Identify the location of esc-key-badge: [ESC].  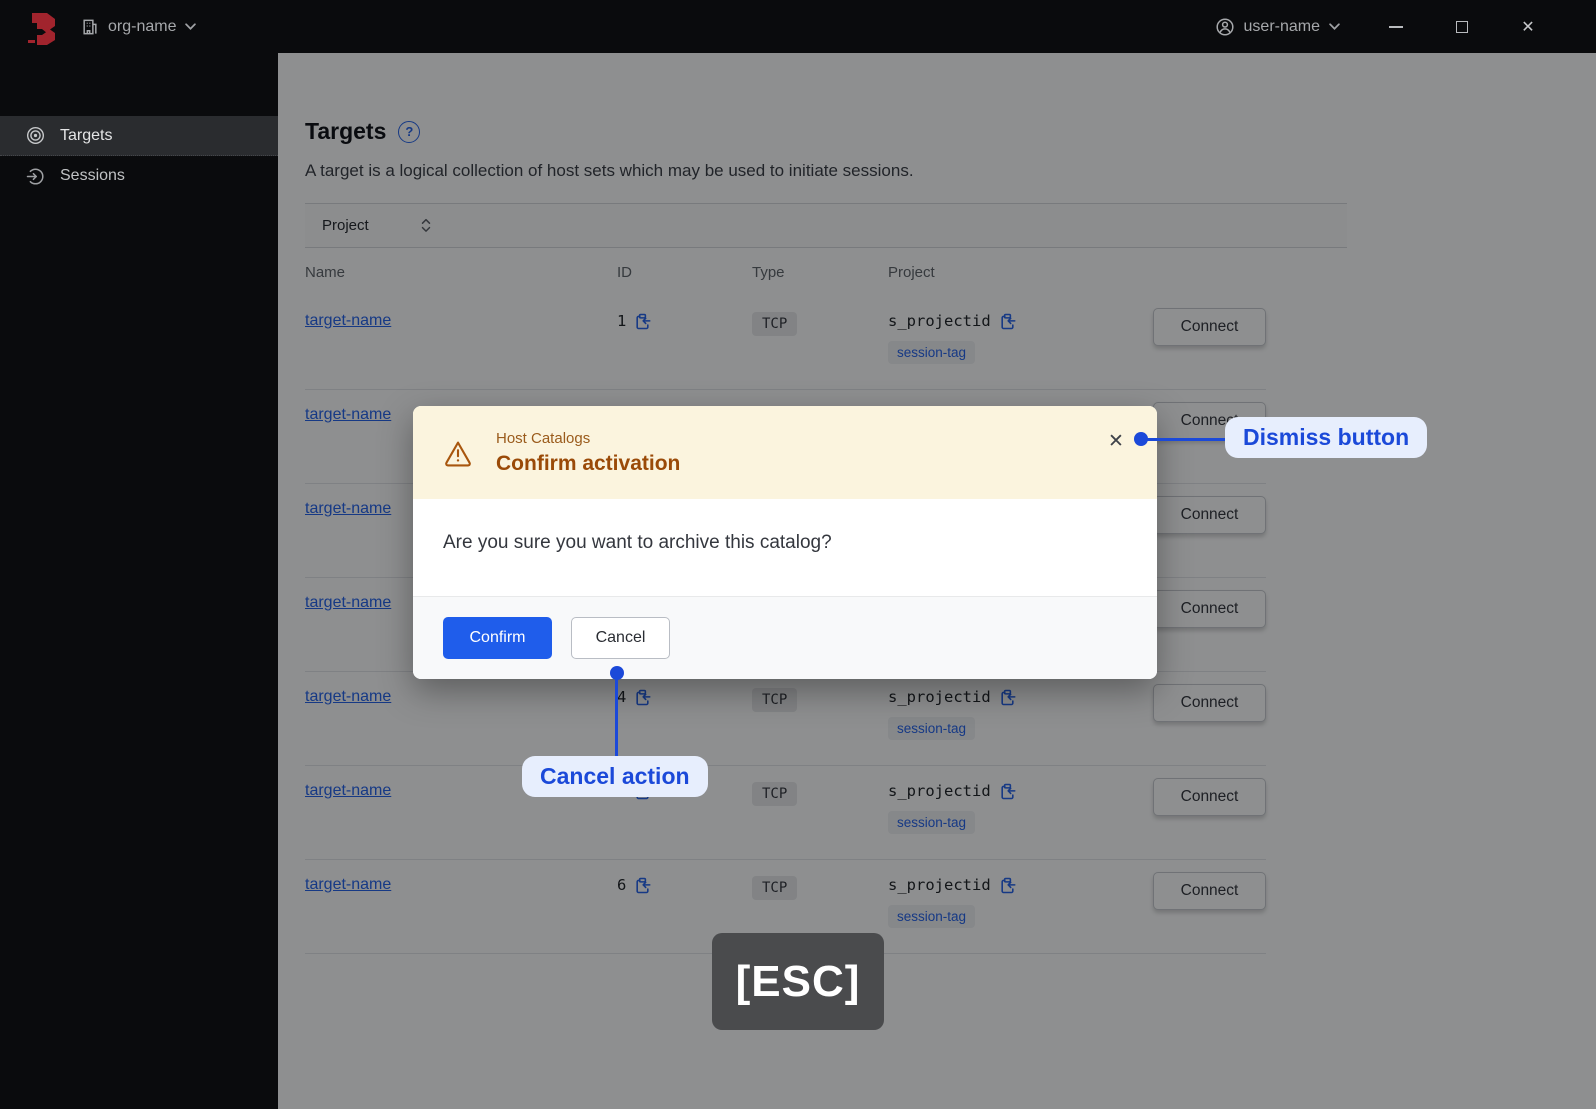
(798, 981).